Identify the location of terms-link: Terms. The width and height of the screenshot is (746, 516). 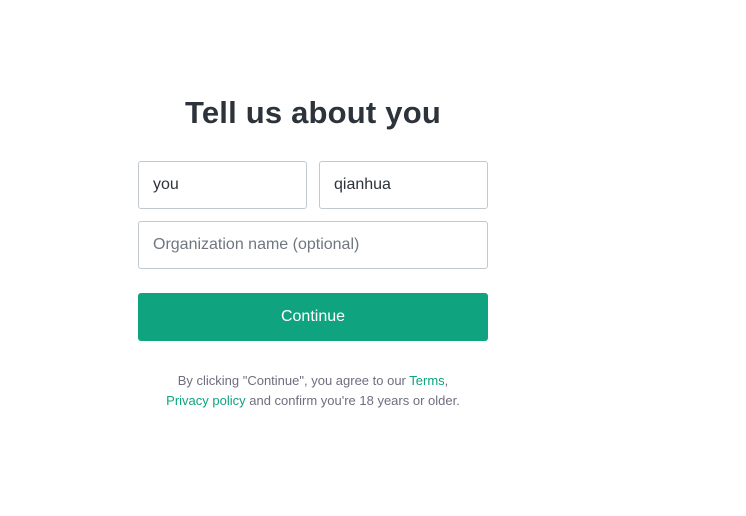
(426, 380).